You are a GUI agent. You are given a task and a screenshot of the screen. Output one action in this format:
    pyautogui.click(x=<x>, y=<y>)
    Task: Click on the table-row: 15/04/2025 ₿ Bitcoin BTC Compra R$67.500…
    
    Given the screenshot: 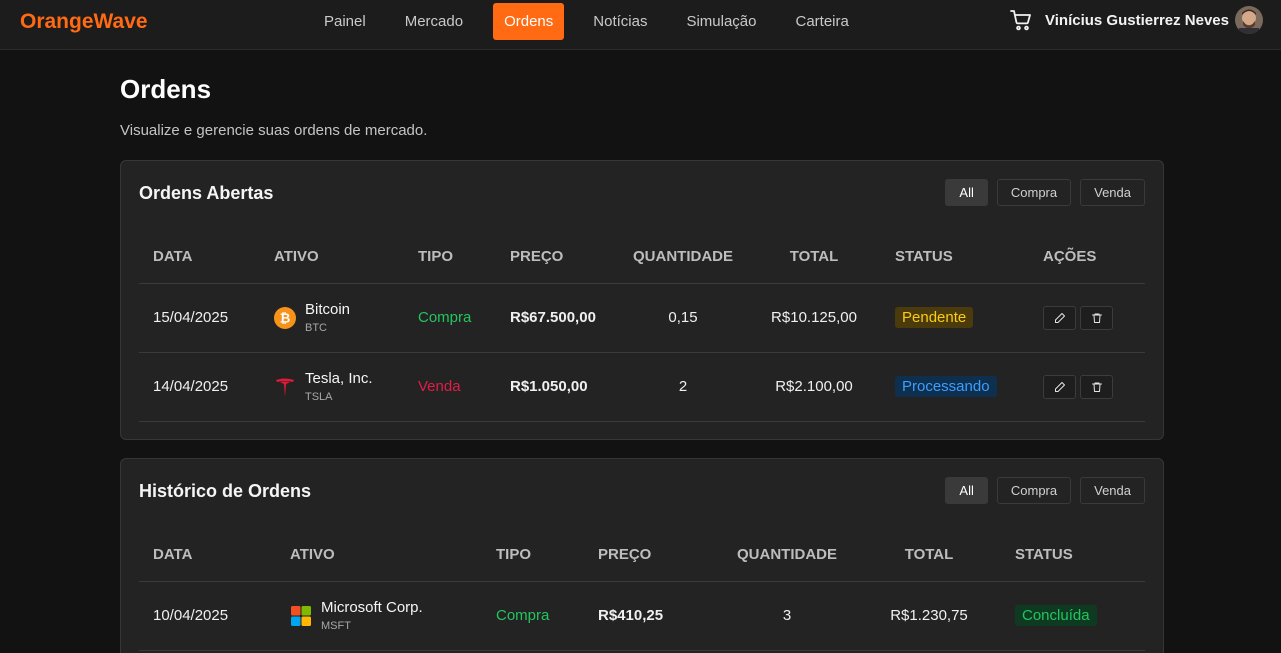 What is the action you would take?
    pyautogui.click(x=642, y=318)
    